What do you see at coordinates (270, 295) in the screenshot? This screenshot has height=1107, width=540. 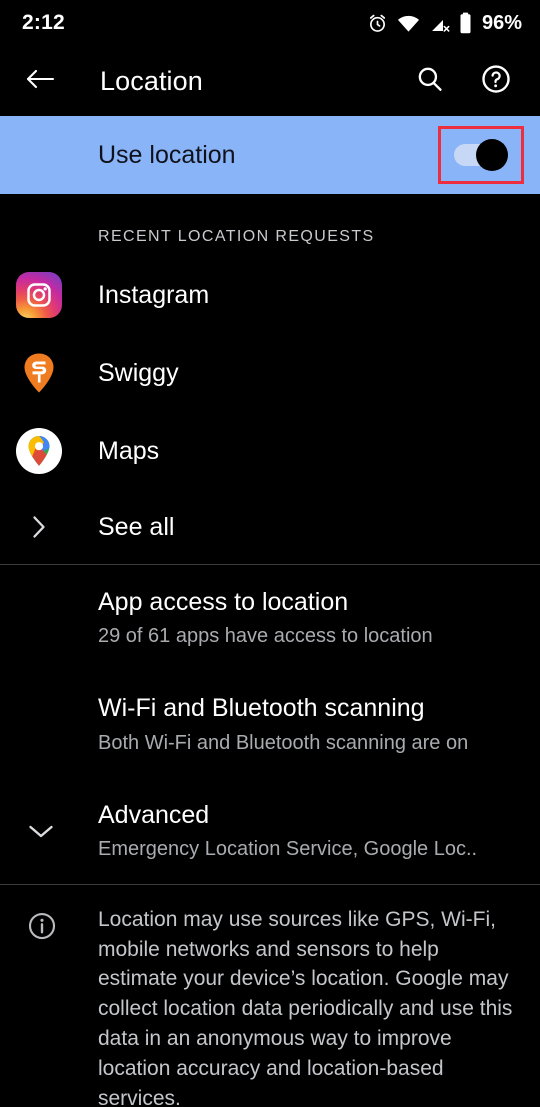 I see `list-item: Instagram` at bounding box center [270, 295].